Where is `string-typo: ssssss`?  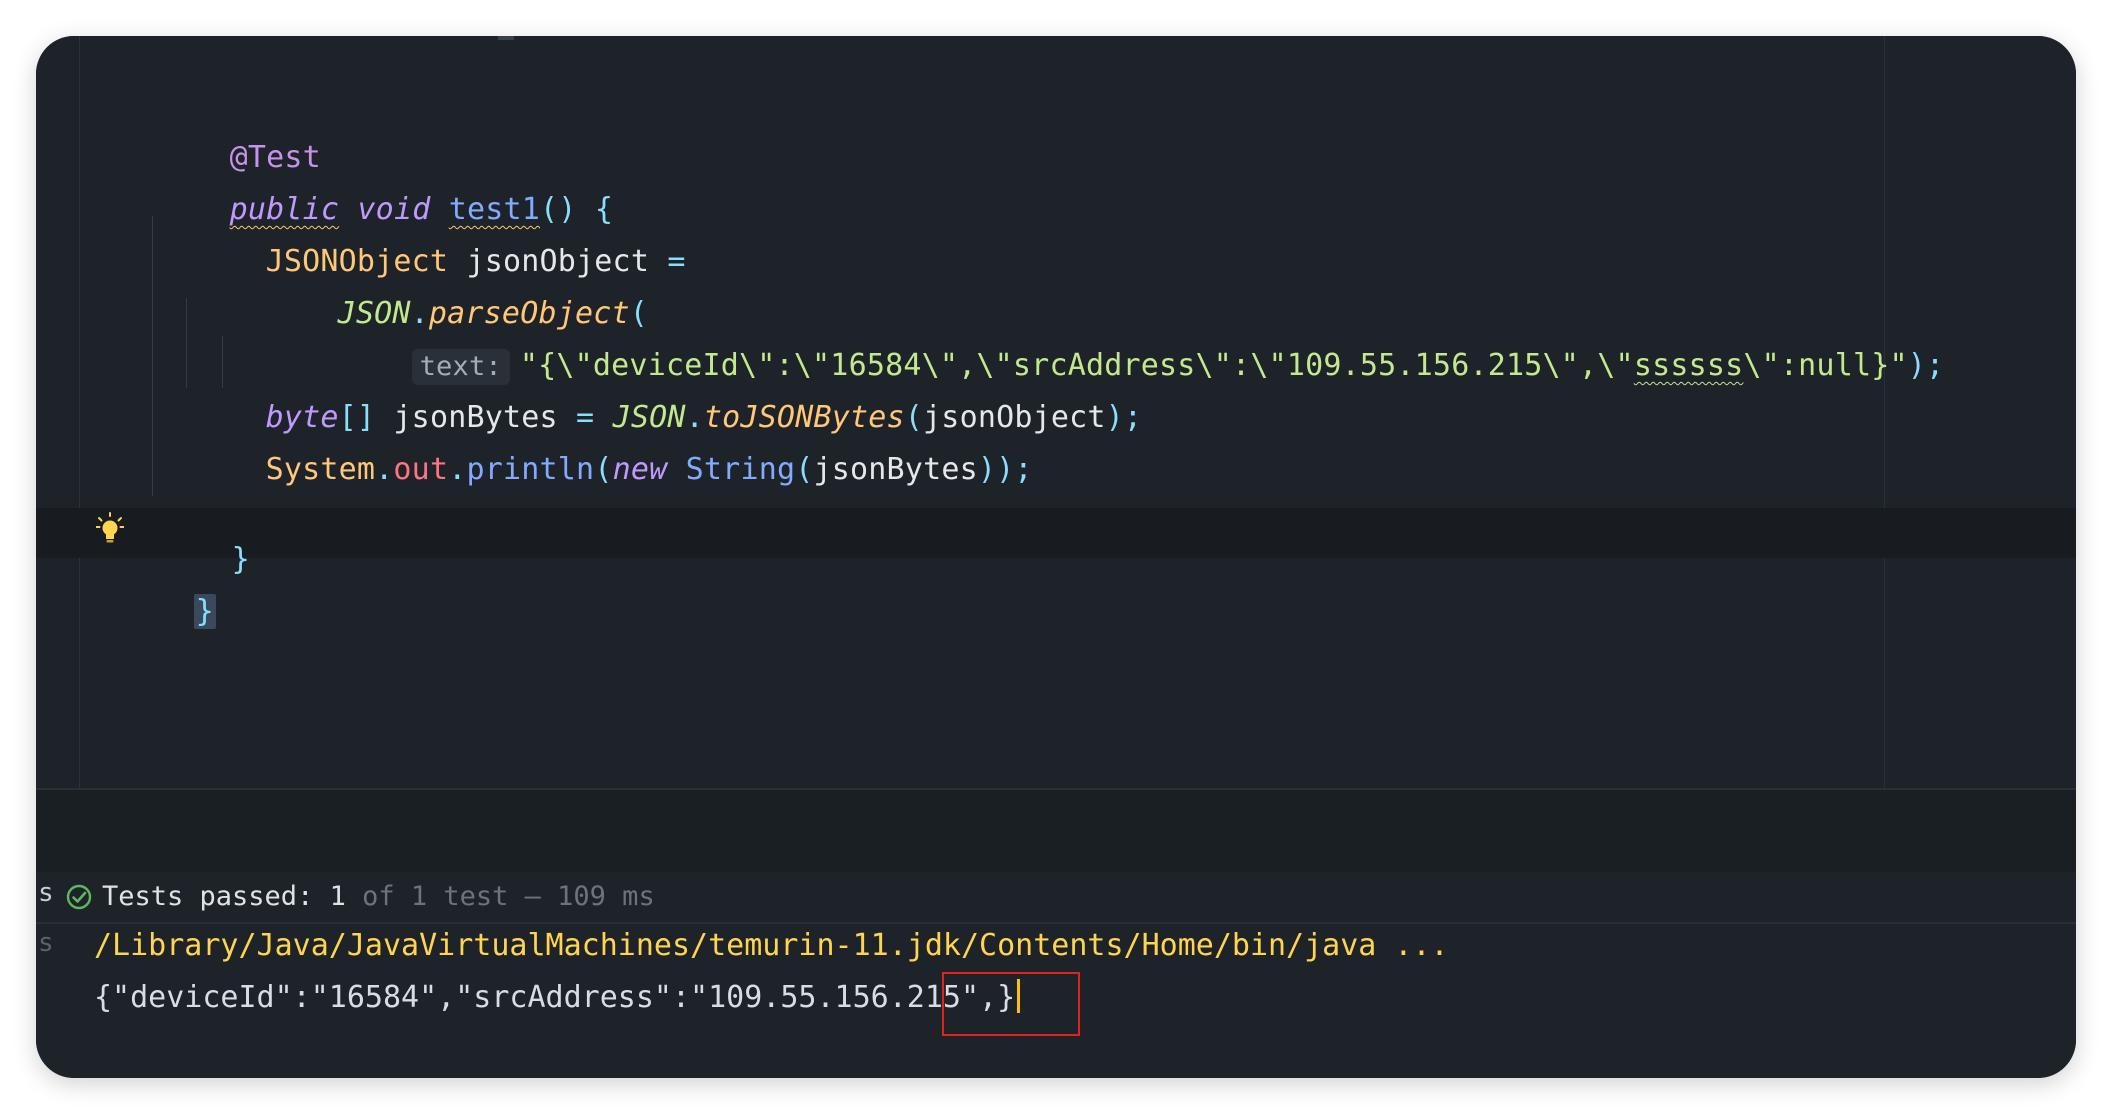 string-typo: ssssss is located at coordinates (1688, 365).